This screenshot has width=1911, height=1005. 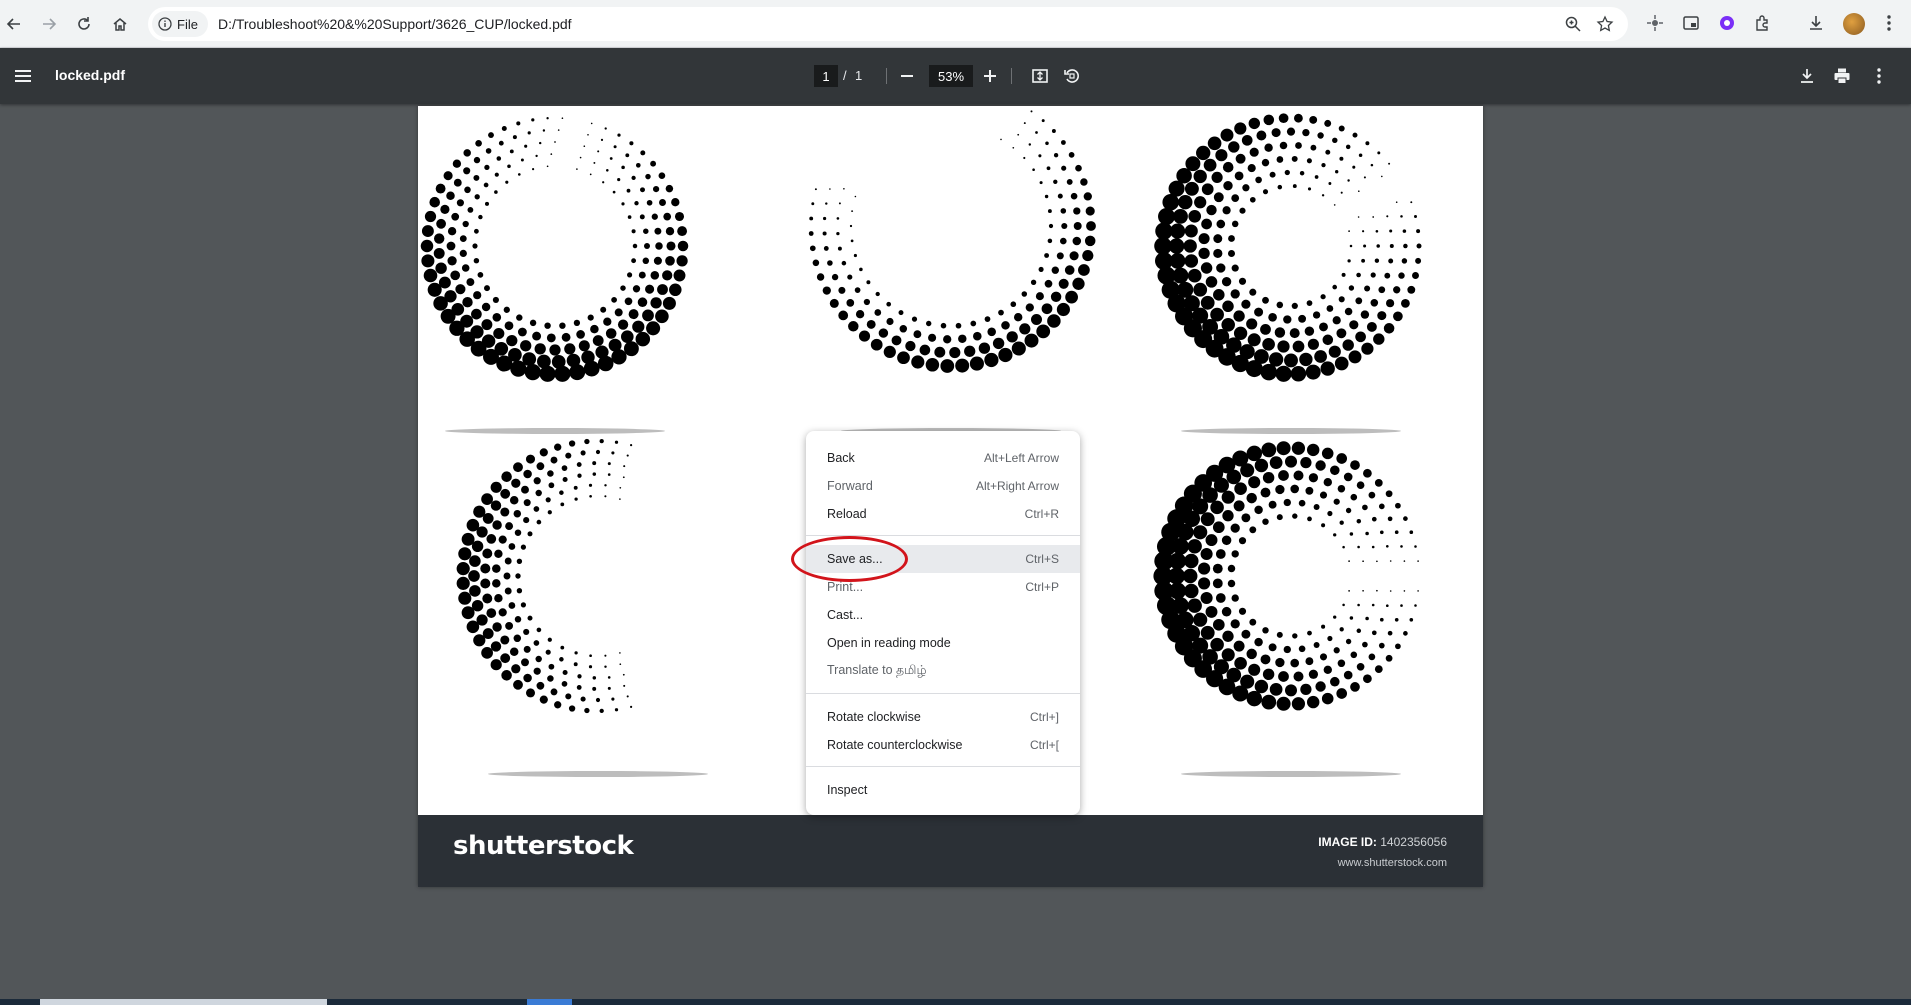 I want to click on menu-item-back: Back Alt+Left Arrow, so click(x=943, y=458).